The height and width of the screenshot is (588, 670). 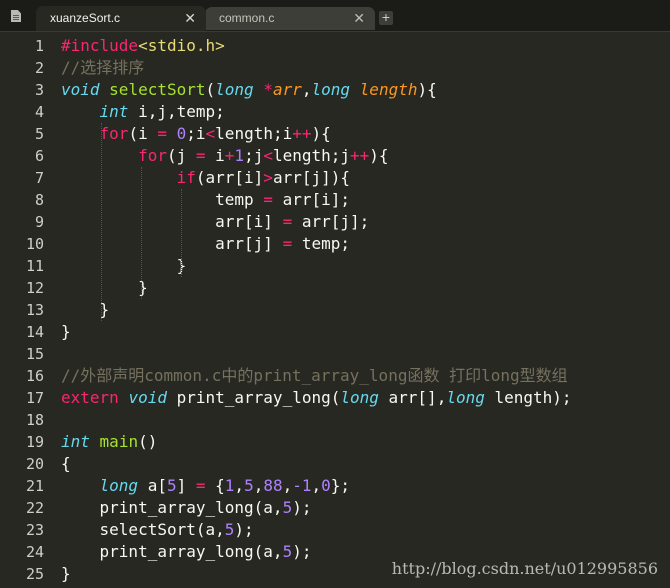 I want to click on tab-label: xuanzeSort.c, so click(x=85, y=18).